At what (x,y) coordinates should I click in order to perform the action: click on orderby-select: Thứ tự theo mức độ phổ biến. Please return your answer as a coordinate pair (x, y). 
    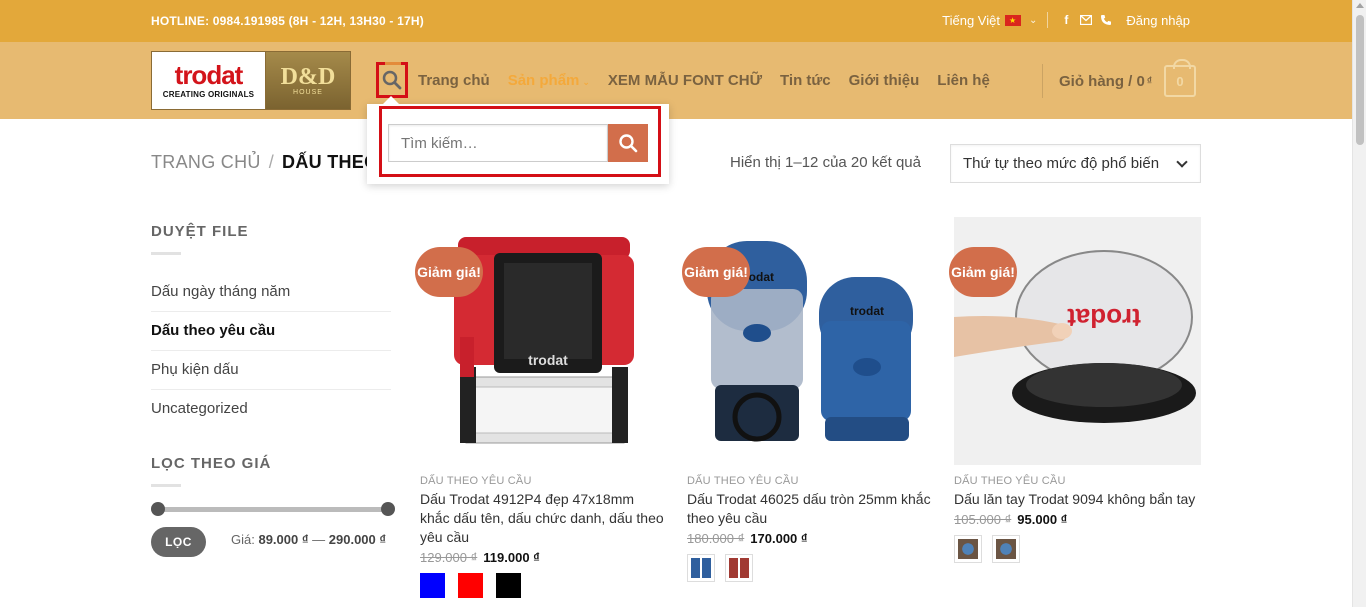
    Looking at the image, I should click on (1075, 163).